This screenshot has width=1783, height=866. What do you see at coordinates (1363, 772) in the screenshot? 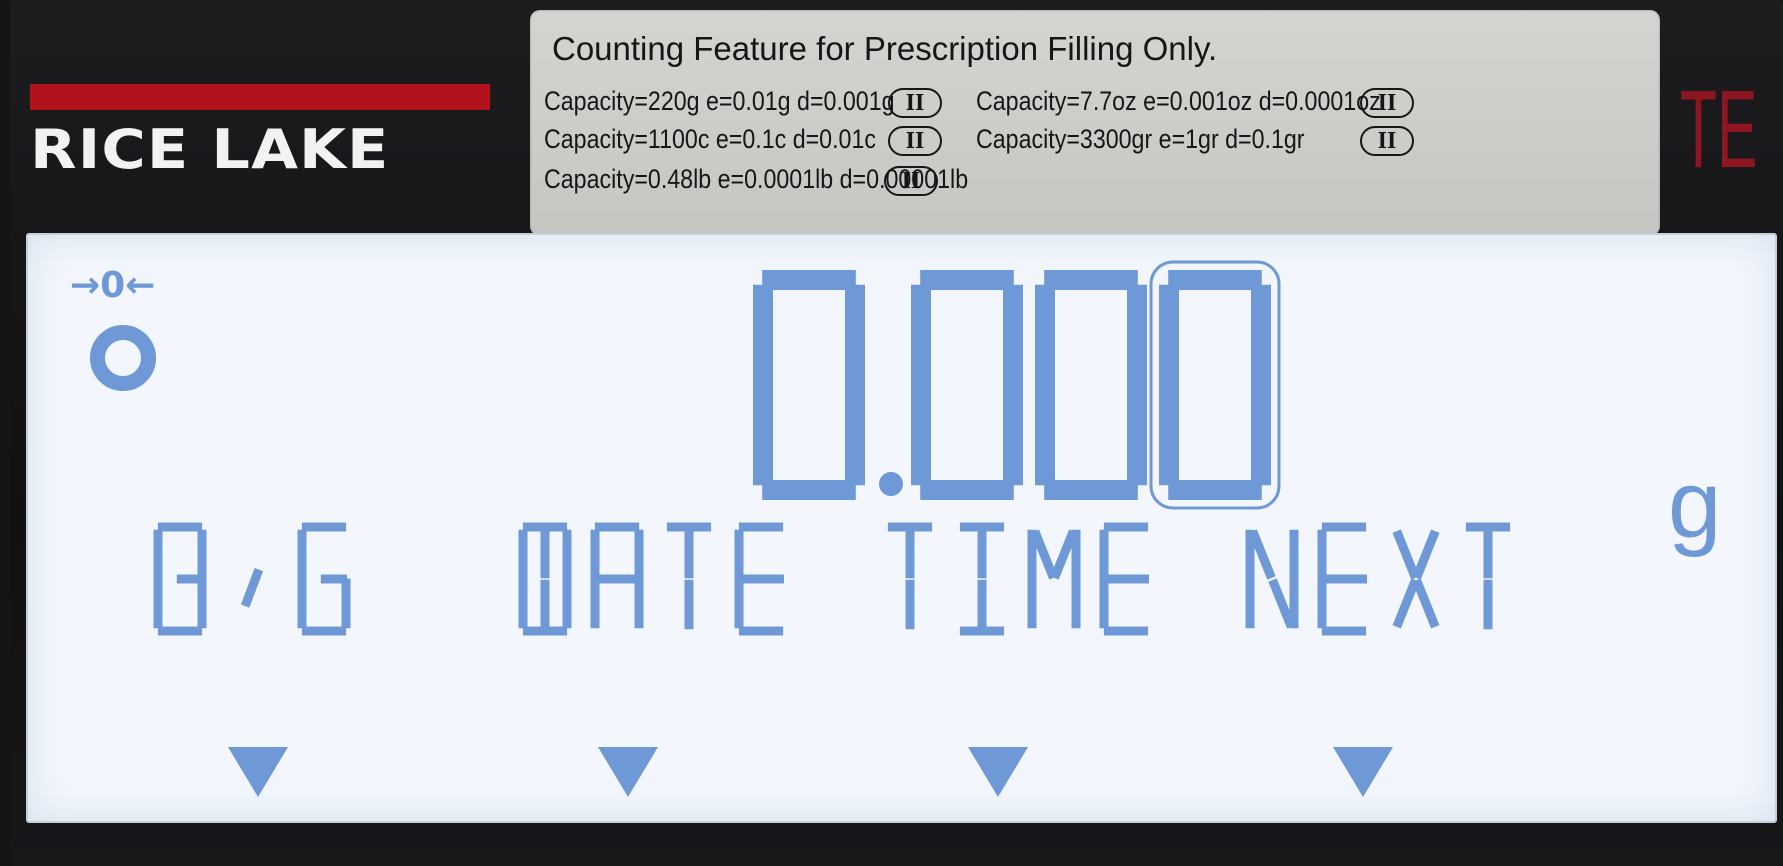
I see `softkey-4-arrow-icon` at bounding box center [1363, 772].